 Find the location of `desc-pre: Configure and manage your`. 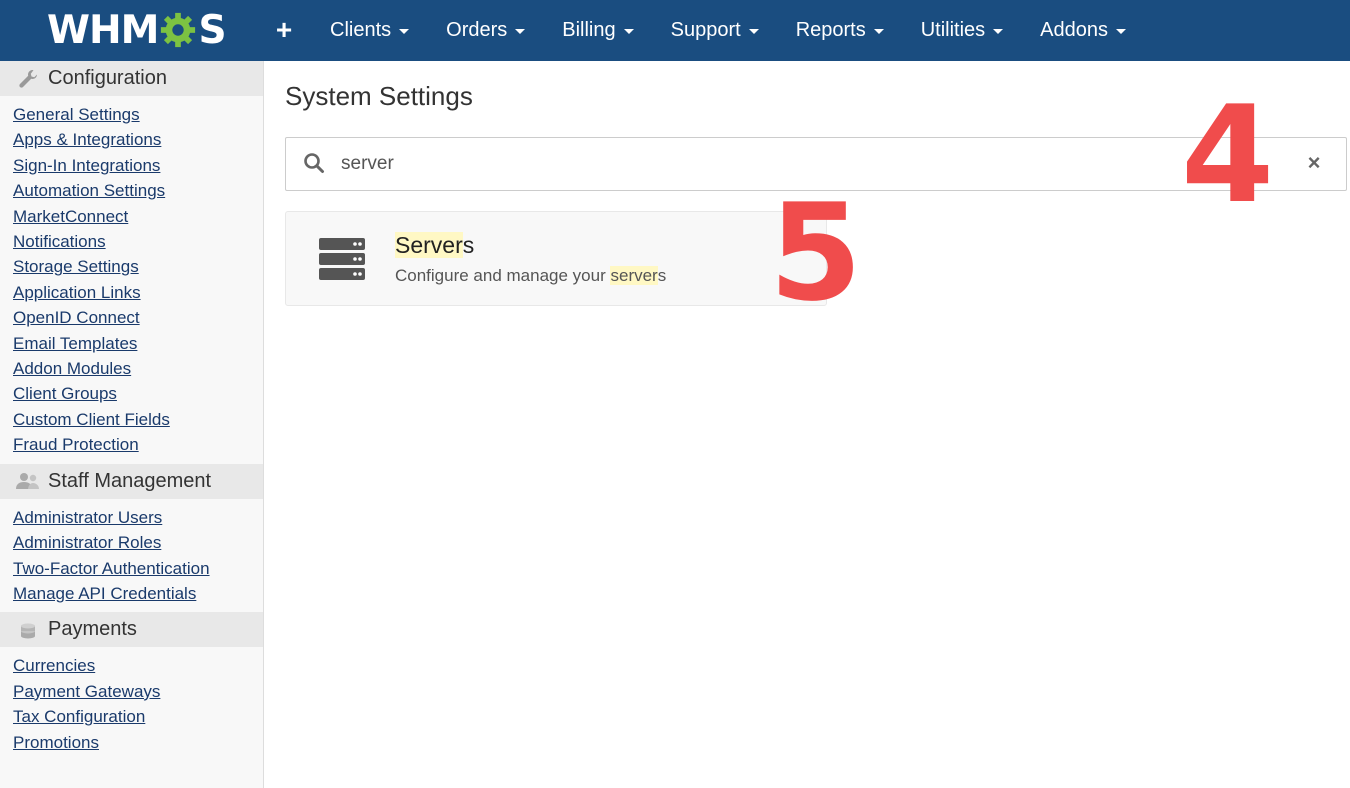

desc-pre: Configure and manage your is located at coordinates (503, 275).